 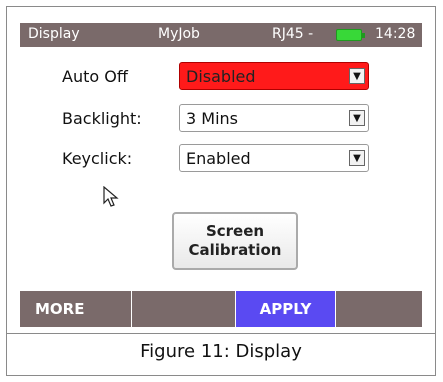 What do you see at coordinates (395, 34) in the screenshot?
I see `status-time: 14:28` at bounding box center [395, 34].